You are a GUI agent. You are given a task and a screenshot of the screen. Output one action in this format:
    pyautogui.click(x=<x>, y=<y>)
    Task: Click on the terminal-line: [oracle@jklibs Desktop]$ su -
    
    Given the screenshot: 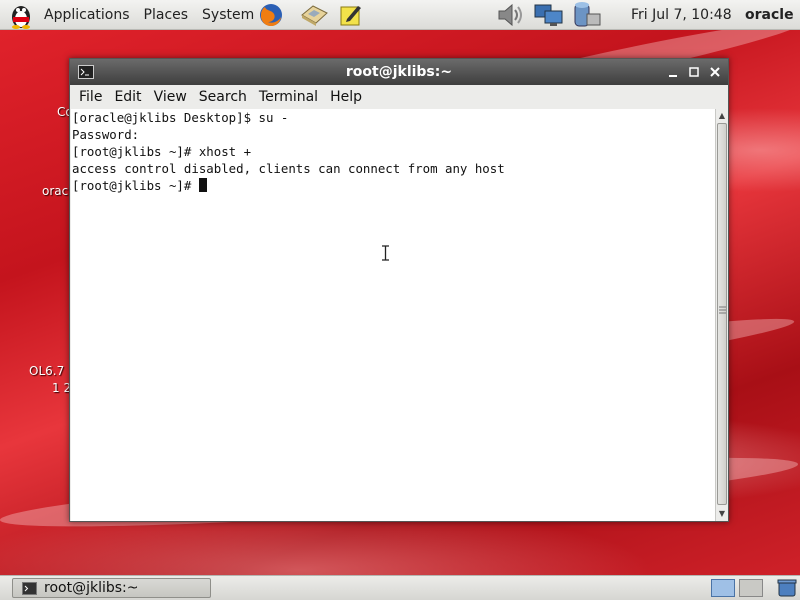 What is the action you would take?
    pyautogui.click(x=180, y=117)
    